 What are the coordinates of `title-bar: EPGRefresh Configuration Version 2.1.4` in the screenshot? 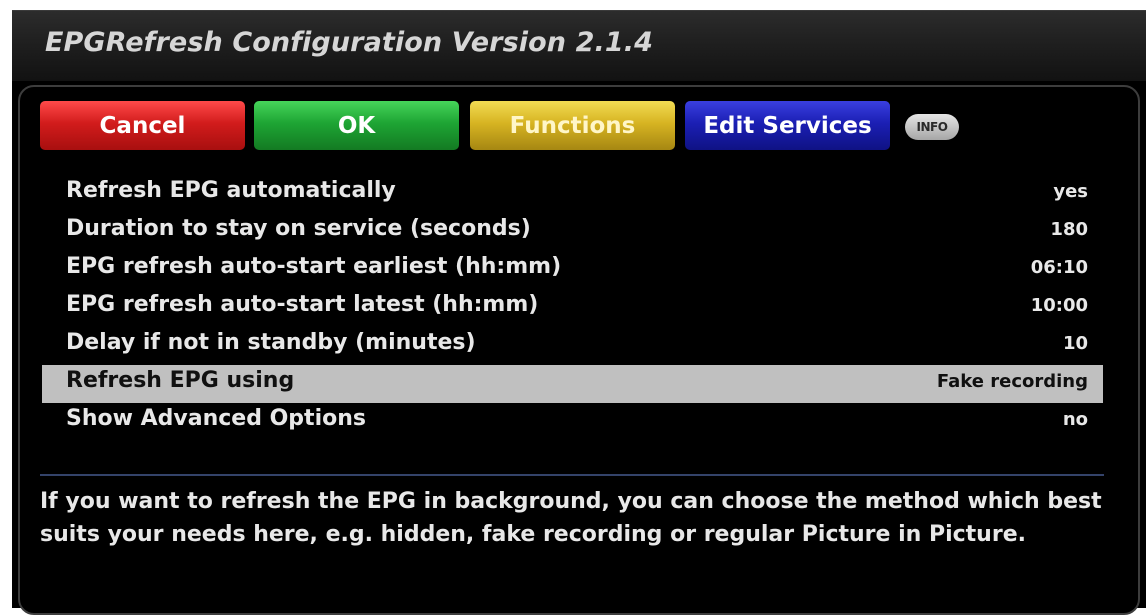 It's located at (579, 45).